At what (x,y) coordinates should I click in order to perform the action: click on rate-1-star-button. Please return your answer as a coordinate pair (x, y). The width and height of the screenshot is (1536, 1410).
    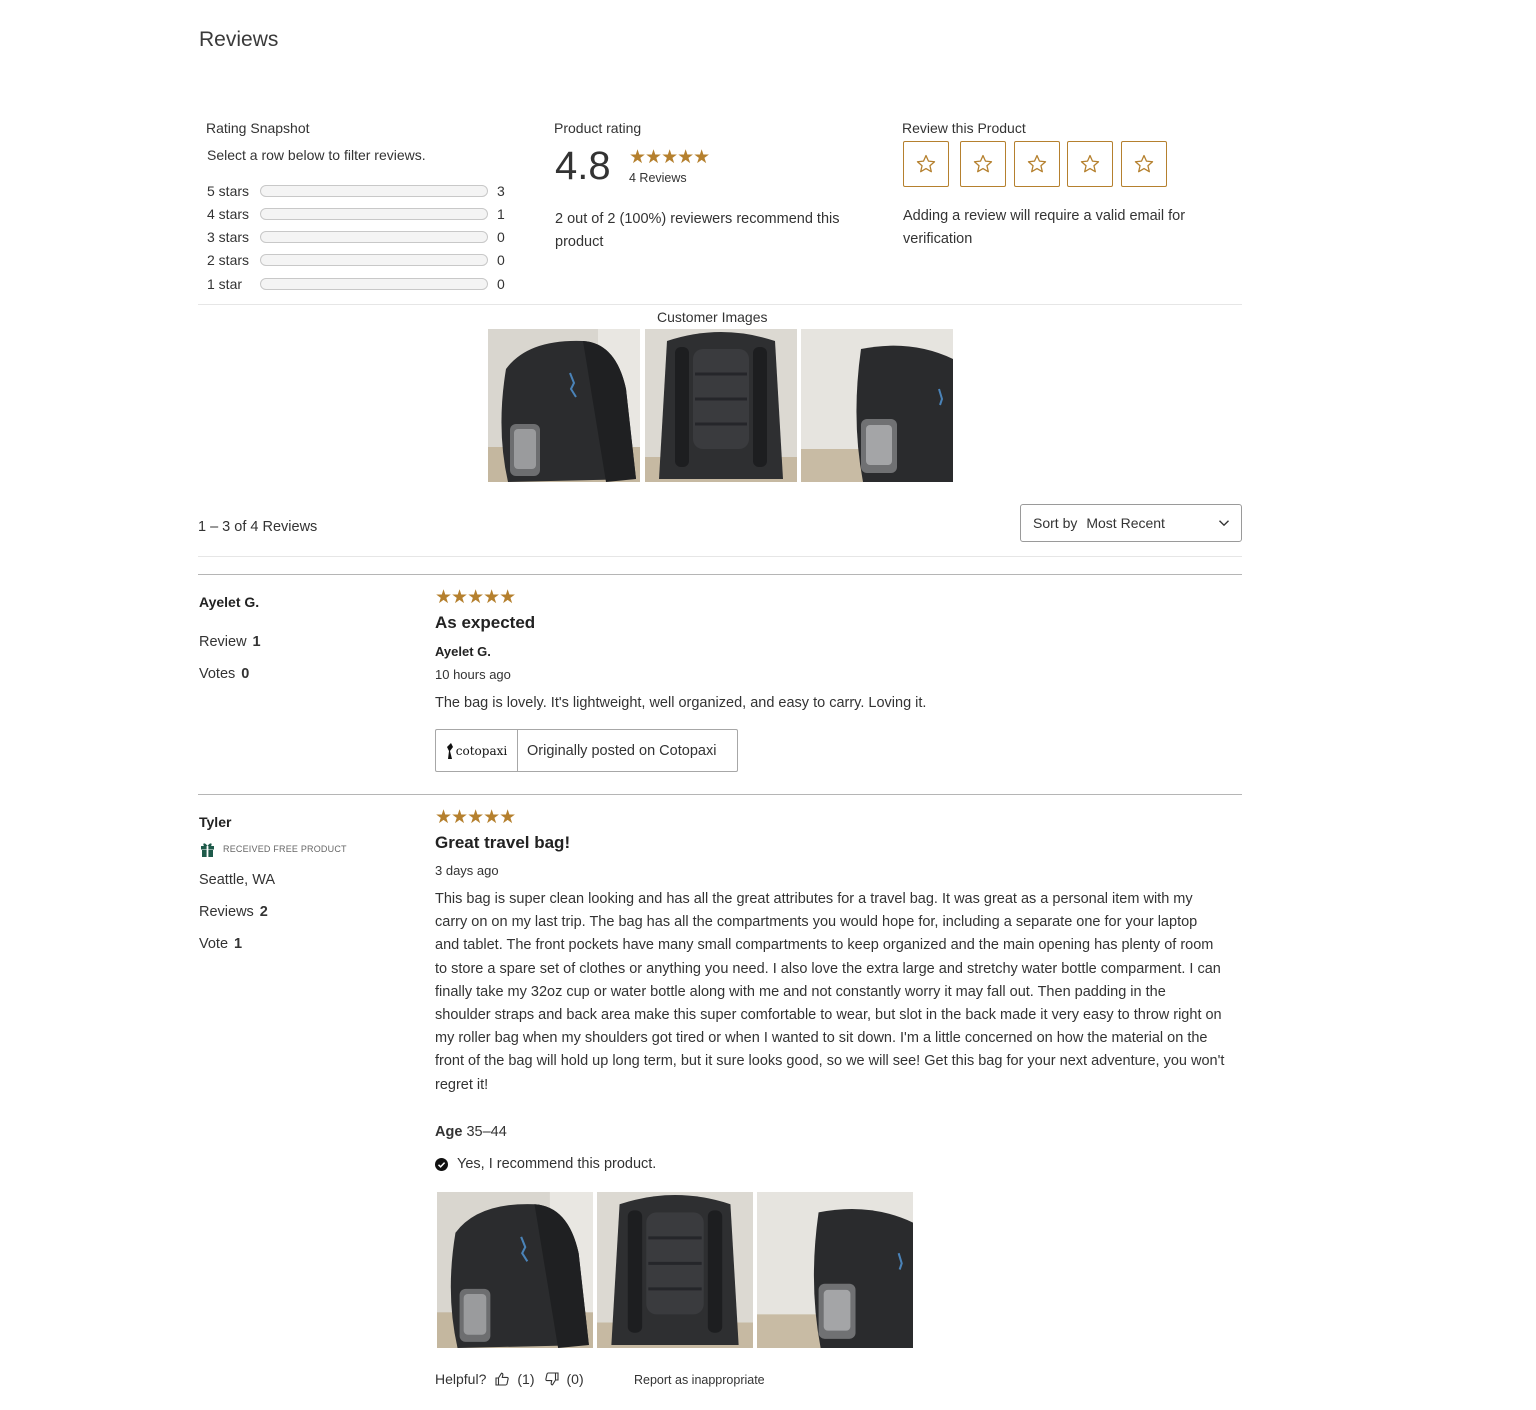
    Looking at the image, I should click on (926, 164).